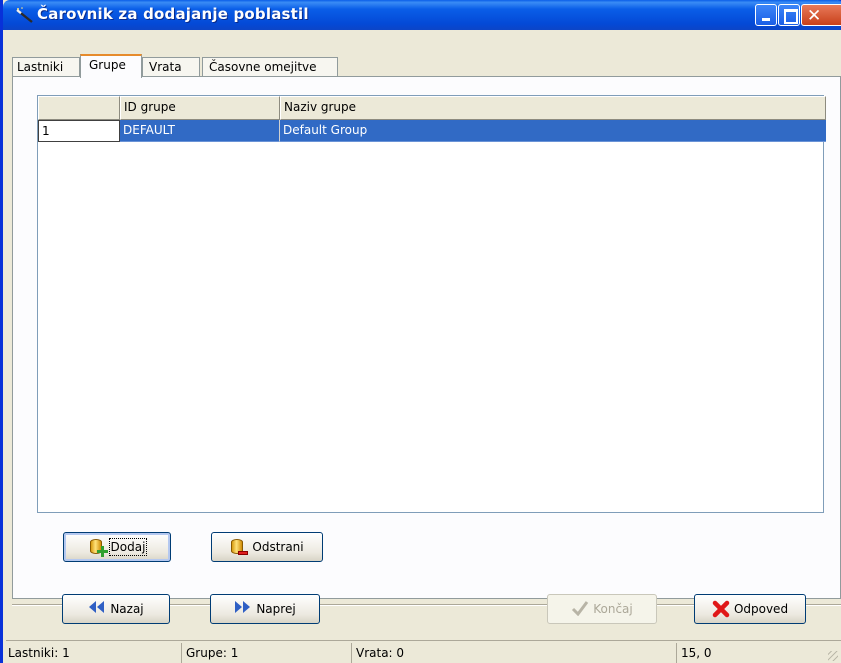 The width and height of the screenshot is (841, 663). I want to click on window-title: Čarovnik za dodajanje poblastil, so click(173, 14).